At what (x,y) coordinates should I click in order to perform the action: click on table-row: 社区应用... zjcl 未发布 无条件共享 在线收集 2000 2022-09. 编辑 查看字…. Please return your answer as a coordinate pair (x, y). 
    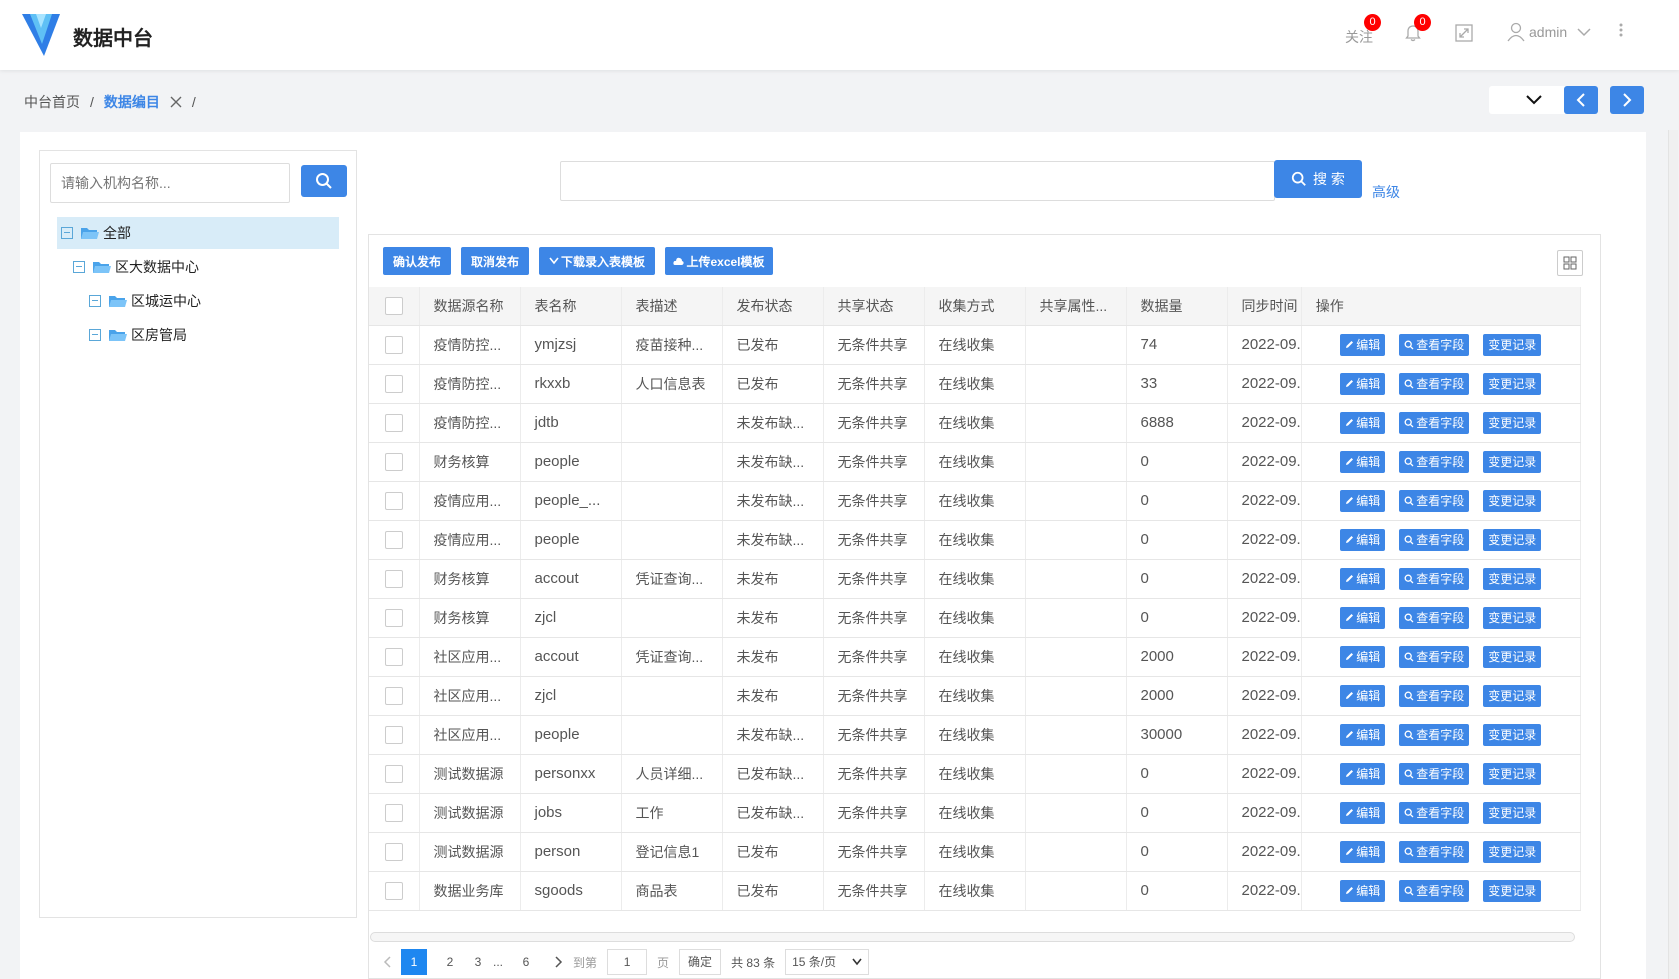
    Looking at the image, I should click on (975, 696).